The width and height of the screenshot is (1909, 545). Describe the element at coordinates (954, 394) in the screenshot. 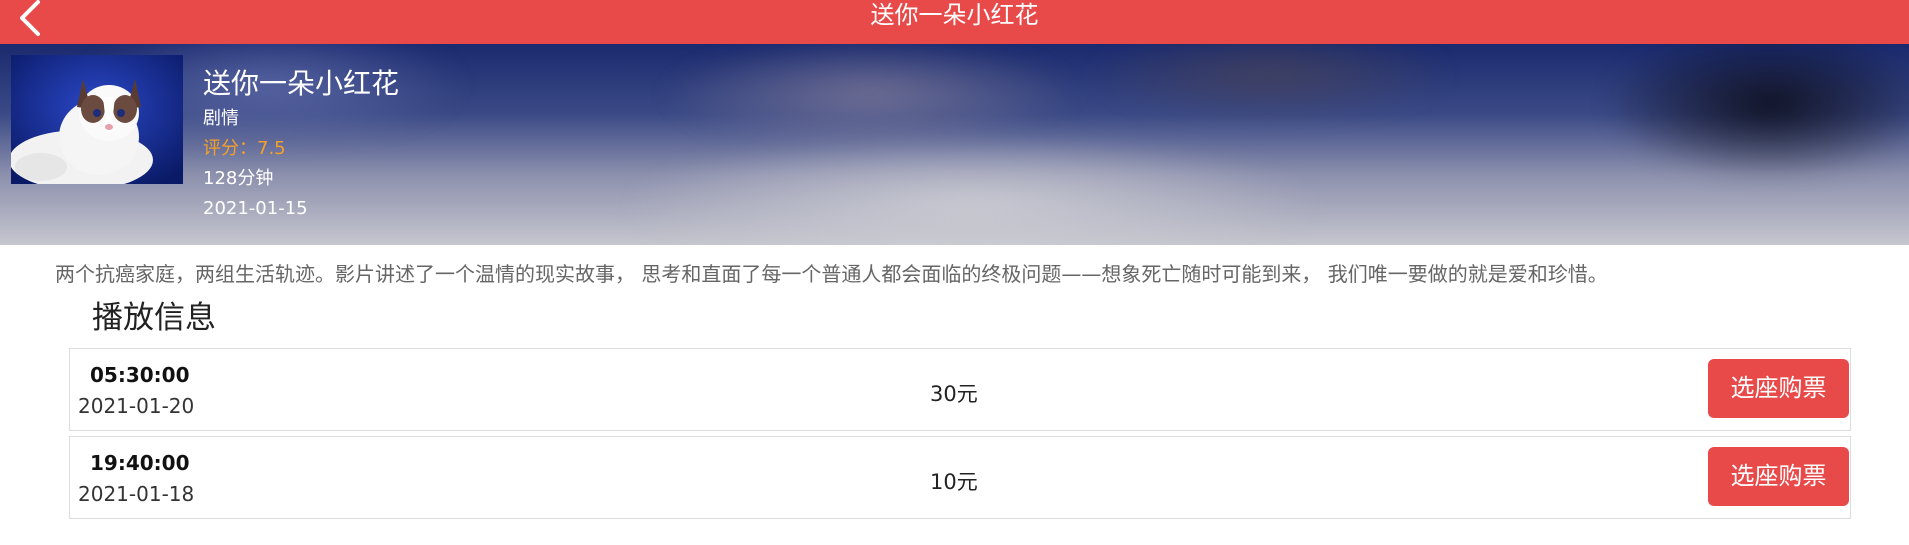

I see `show-price: 30元` at that location.